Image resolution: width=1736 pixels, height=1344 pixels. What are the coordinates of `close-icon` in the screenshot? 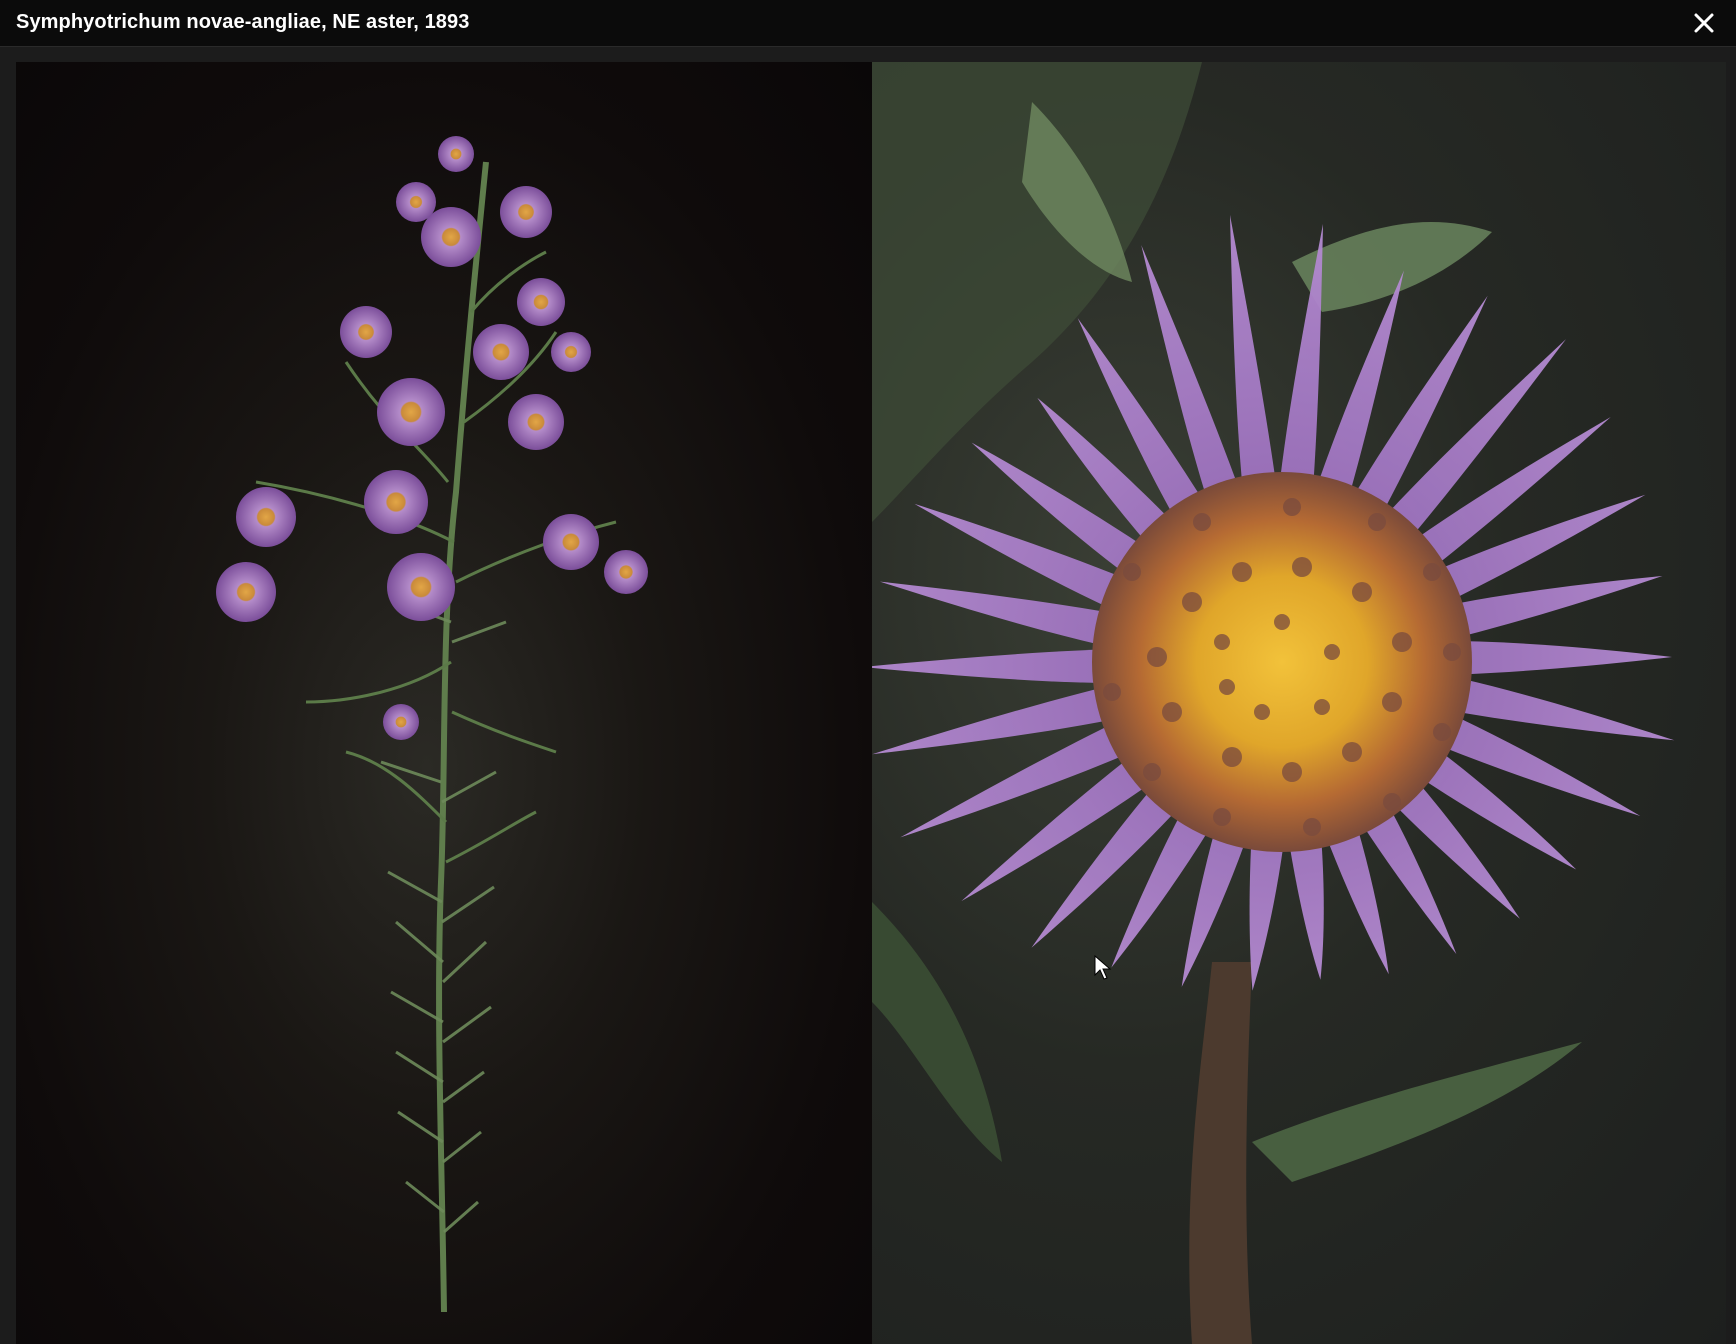 It's located at (1704, 23).